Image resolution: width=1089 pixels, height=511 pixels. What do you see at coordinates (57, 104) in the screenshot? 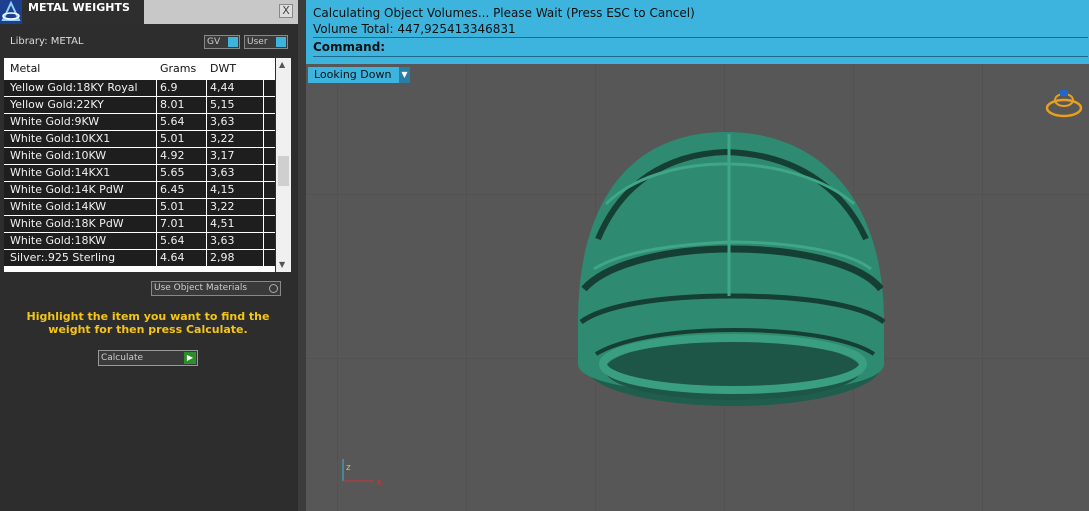
I see `metal-cell: Yellow Gold:22KY` at bounding box center [57, 104].